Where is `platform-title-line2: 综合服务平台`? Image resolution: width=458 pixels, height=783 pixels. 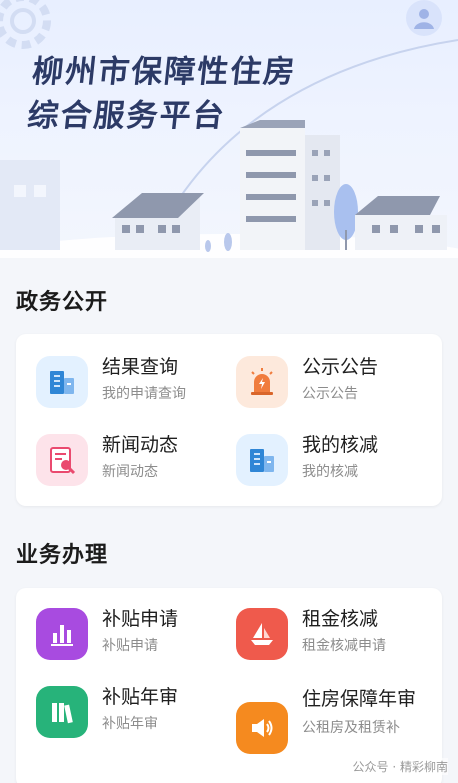
platform-title-line2: 综合服务平台 is located at coordinates (126, 116).